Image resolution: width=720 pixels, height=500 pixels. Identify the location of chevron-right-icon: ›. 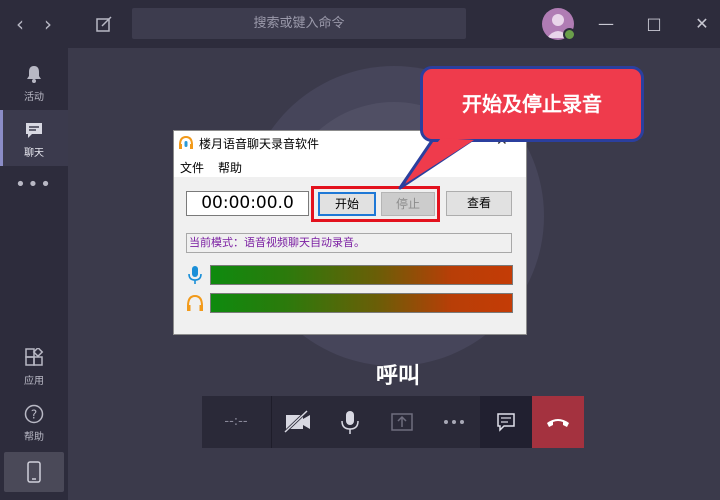
(48, 24).